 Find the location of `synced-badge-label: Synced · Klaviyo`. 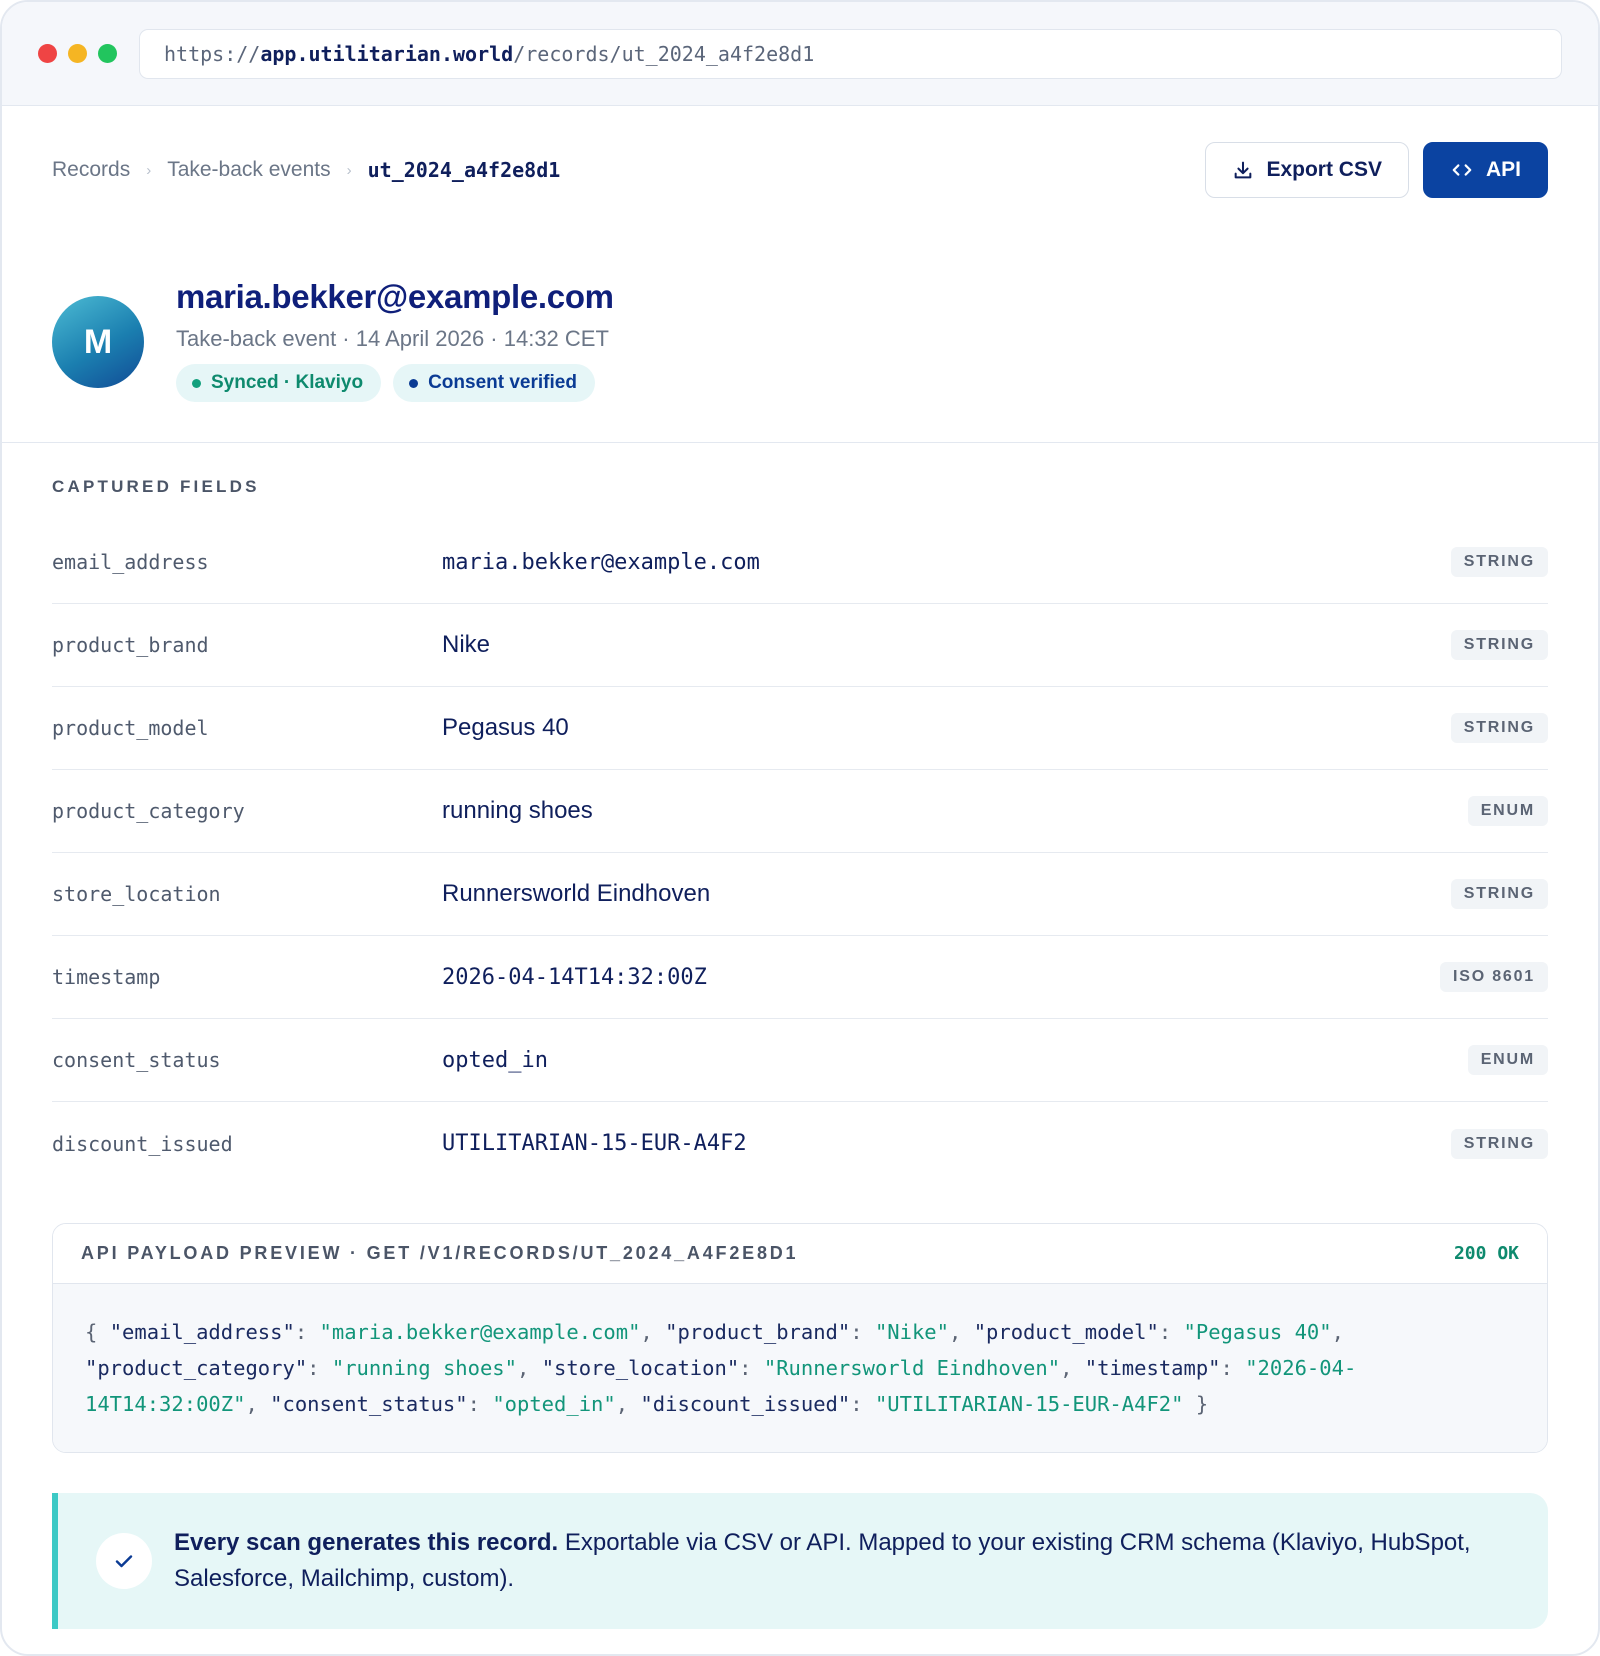

synced-badge-label: Synced · Klaviyo is located at coordinates (287, 382).